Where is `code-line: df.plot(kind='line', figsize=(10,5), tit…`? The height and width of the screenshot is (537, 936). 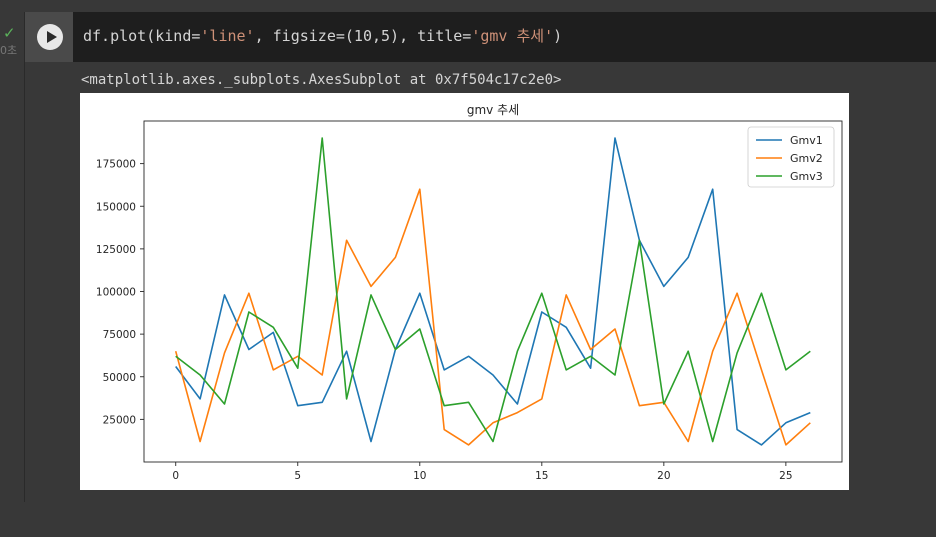
code-line: df.plot(kind='line', figsize=(10,5), tit… is located at coordinates (322, 36).